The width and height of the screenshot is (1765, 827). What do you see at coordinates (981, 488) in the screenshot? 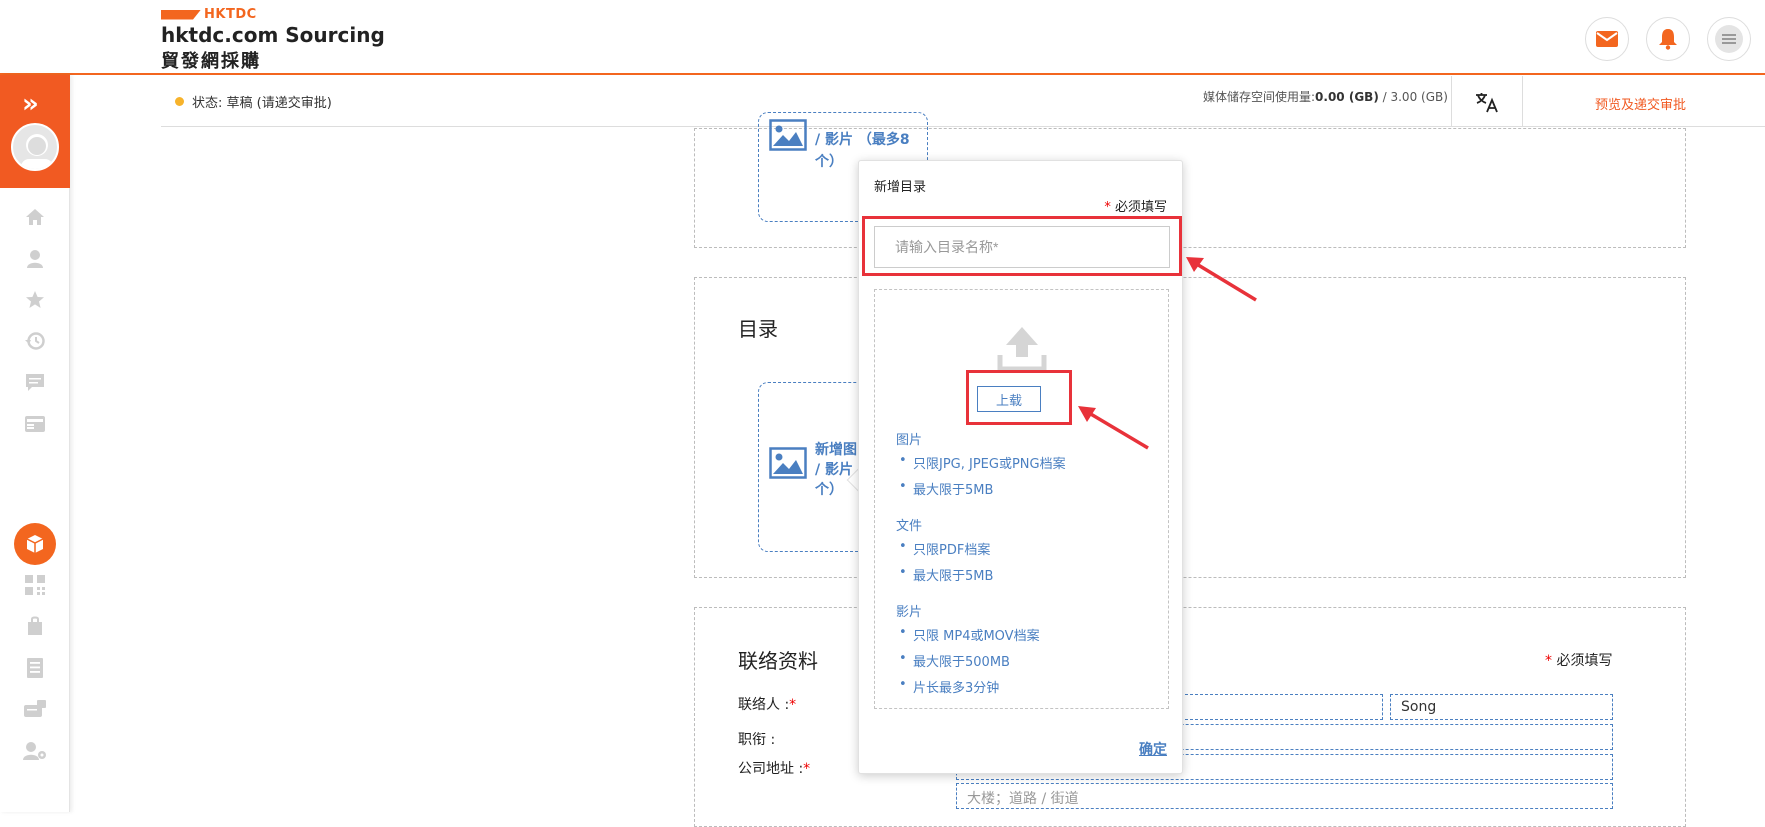
I see `image-rule-item: 最大限于5MB` at bounding box center [981, 488].